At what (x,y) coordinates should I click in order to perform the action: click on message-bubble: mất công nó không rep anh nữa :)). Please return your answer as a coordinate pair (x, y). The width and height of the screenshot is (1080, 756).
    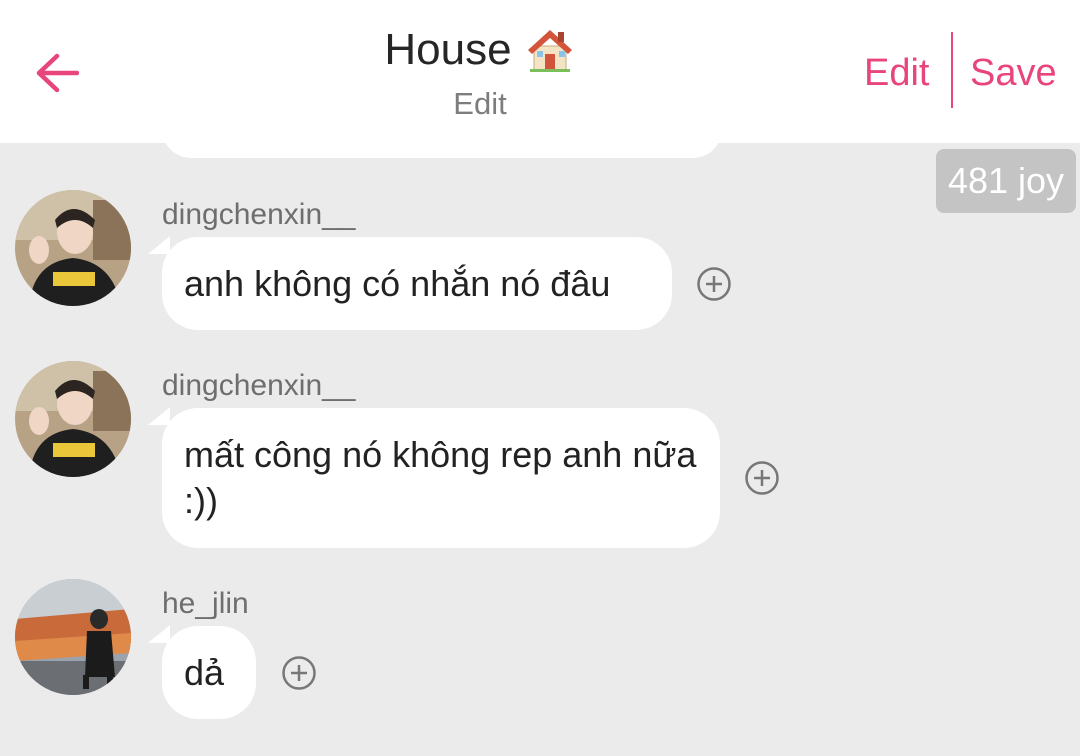
    Looking at the image, I should click on (441, 478).